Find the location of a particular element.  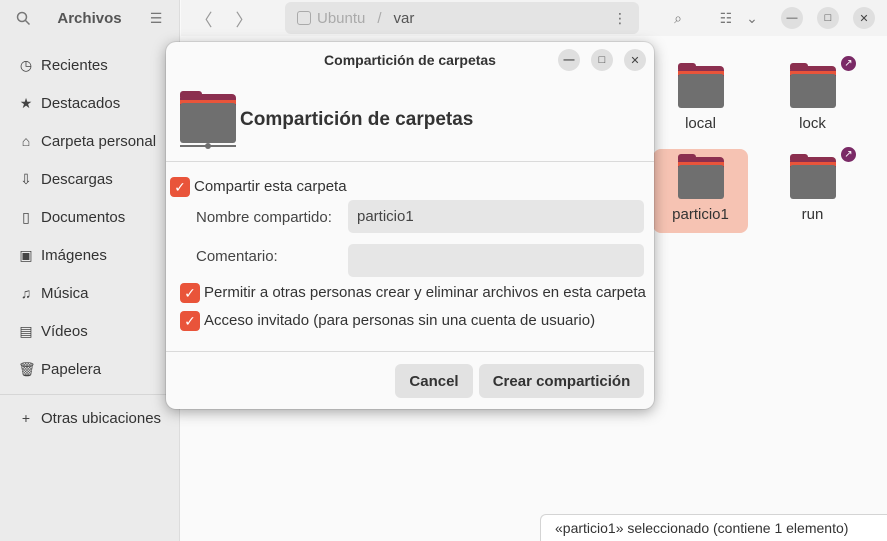

trash-icon: 🗑︎ is located at coordinates (27, 368).